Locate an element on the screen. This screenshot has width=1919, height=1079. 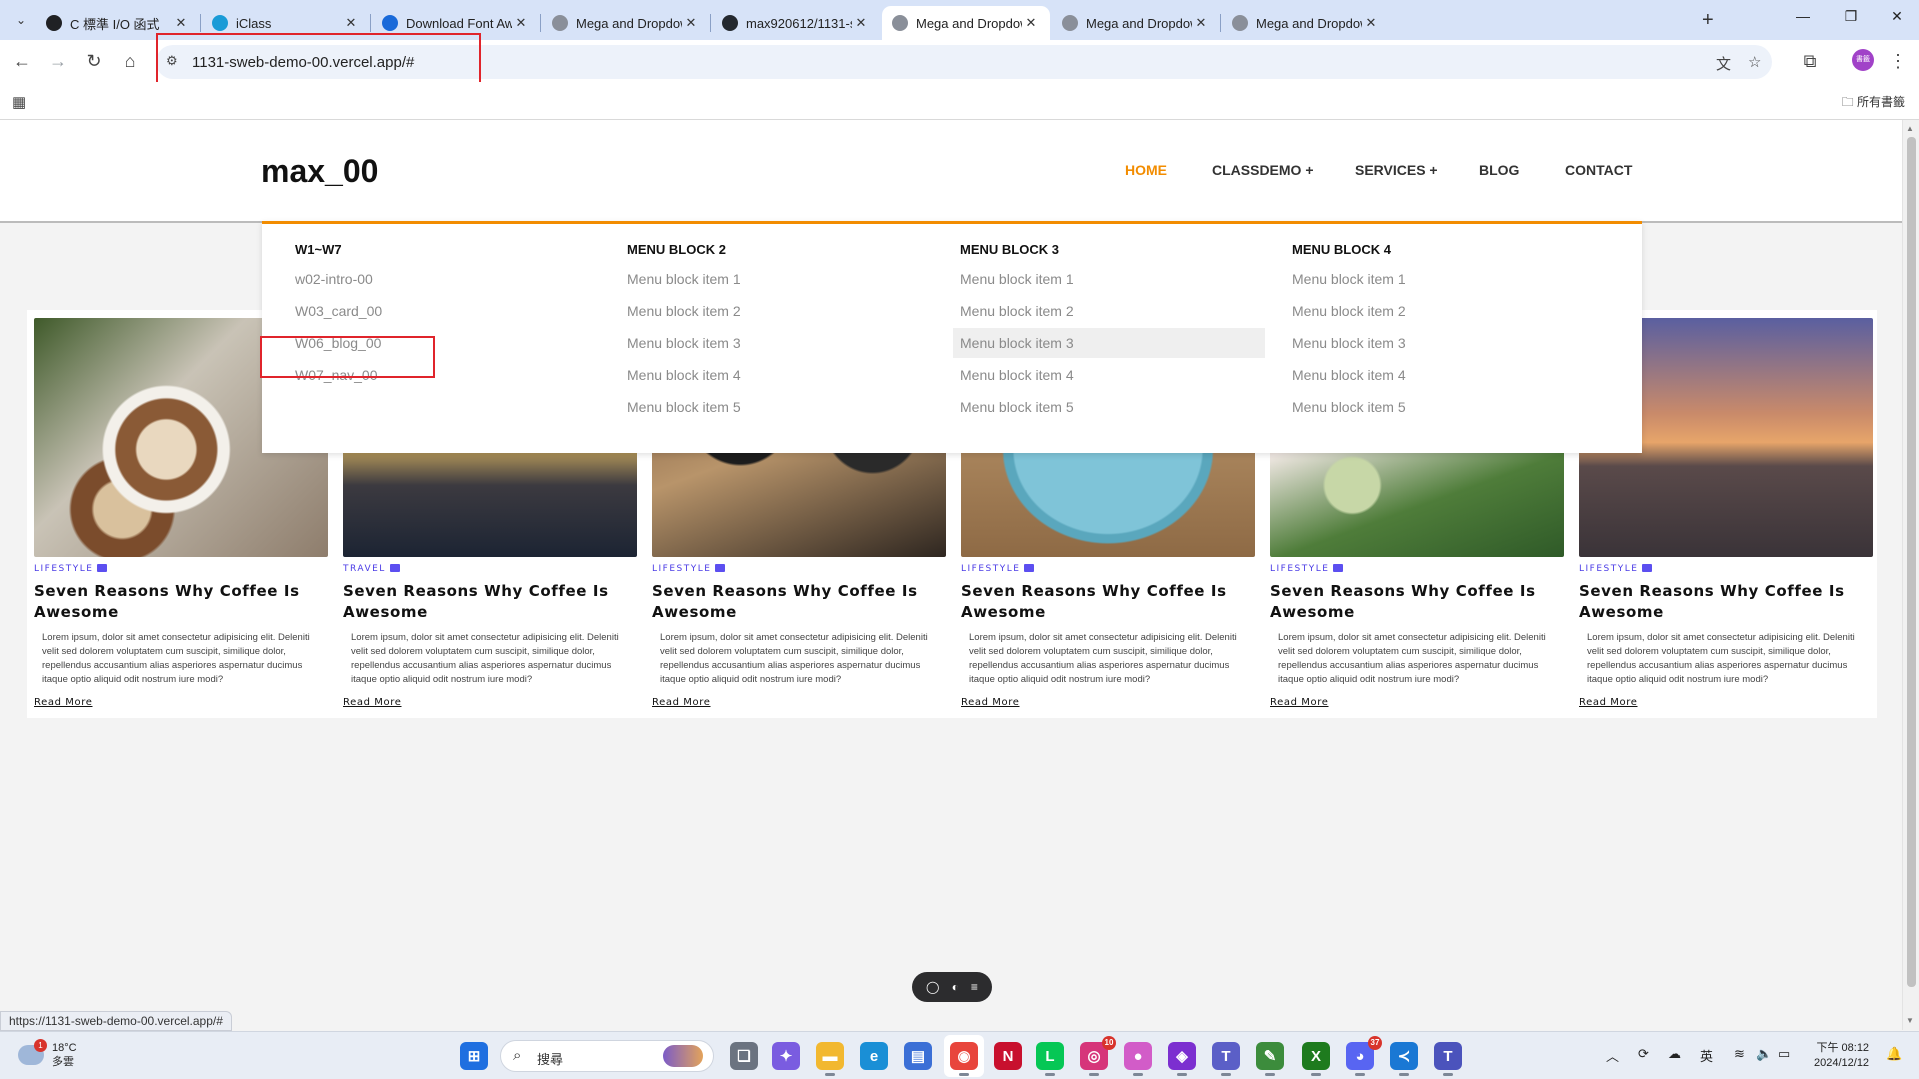
store-icon: ▤ is located at coordinates (918, 1056).